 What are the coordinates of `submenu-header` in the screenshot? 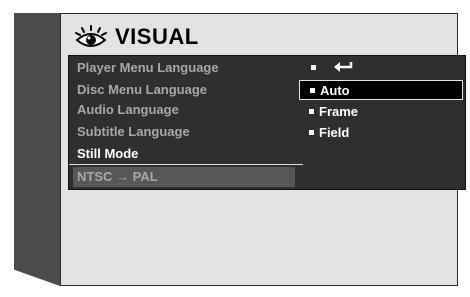 It's located at (381, 67).